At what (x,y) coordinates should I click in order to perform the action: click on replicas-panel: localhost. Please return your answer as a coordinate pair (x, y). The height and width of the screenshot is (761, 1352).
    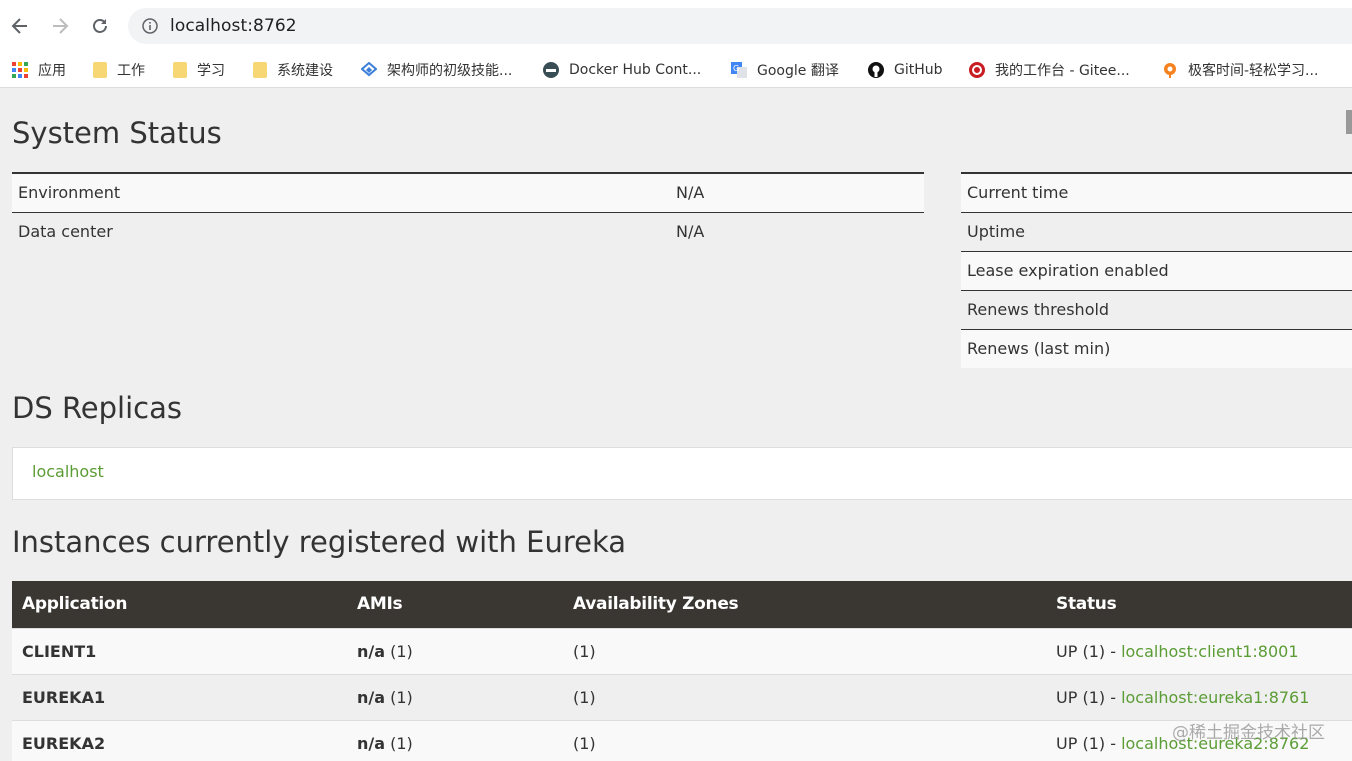
    Looking at the image, I should click on (682, 473).